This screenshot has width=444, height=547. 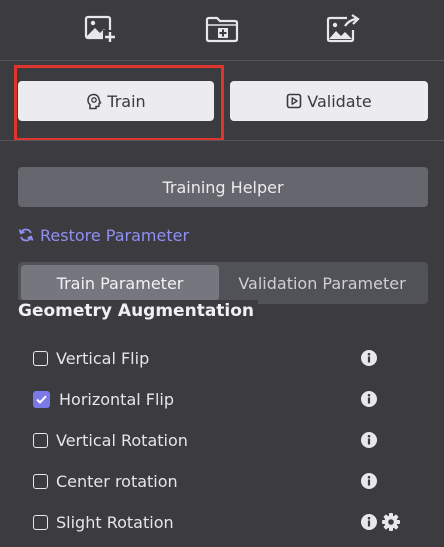 What do you see at coordinates (40, 522) in the screenshot?
I see `slight-rotation-checkbox` at bounding box center [40, 522].